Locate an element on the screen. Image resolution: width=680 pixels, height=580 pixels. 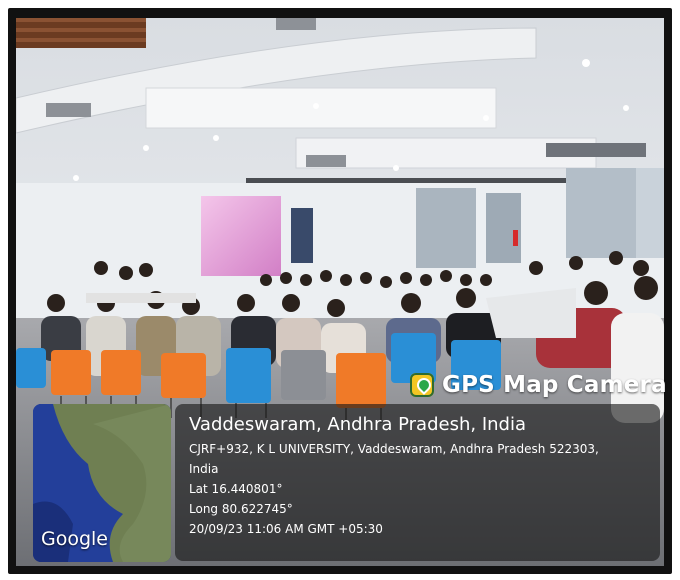
gps-map-camera-brand: GPS Map Camera is located at coordinates (538, 385).